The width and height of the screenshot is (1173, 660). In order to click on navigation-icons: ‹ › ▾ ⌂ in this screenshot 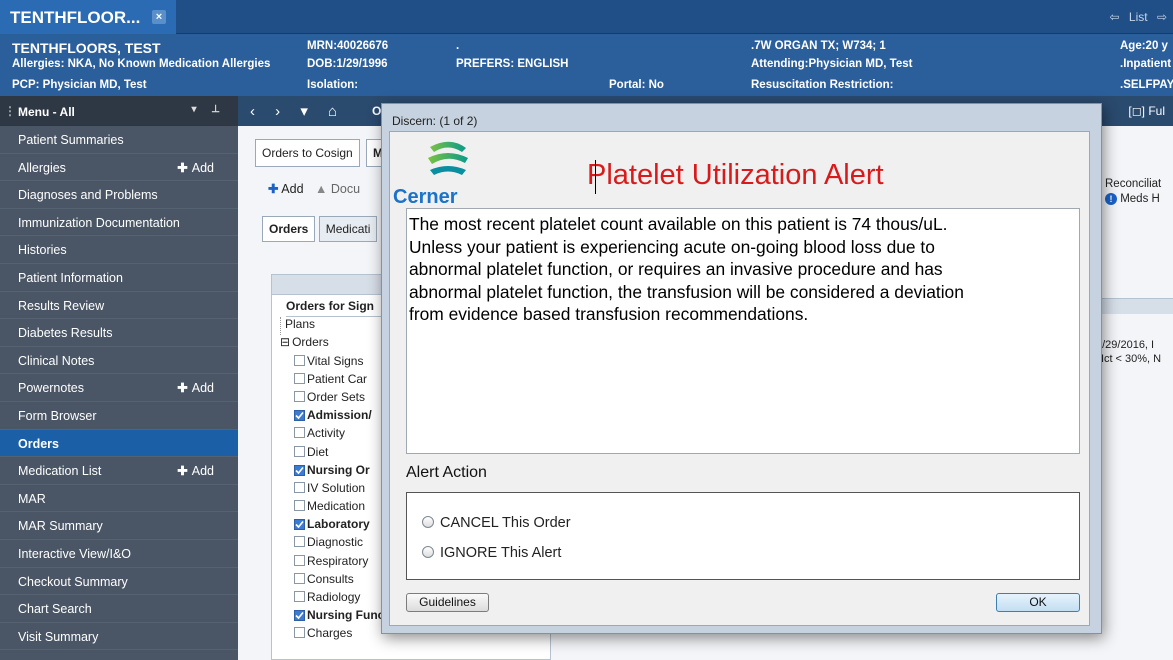, I will do `click(297, 111)`.